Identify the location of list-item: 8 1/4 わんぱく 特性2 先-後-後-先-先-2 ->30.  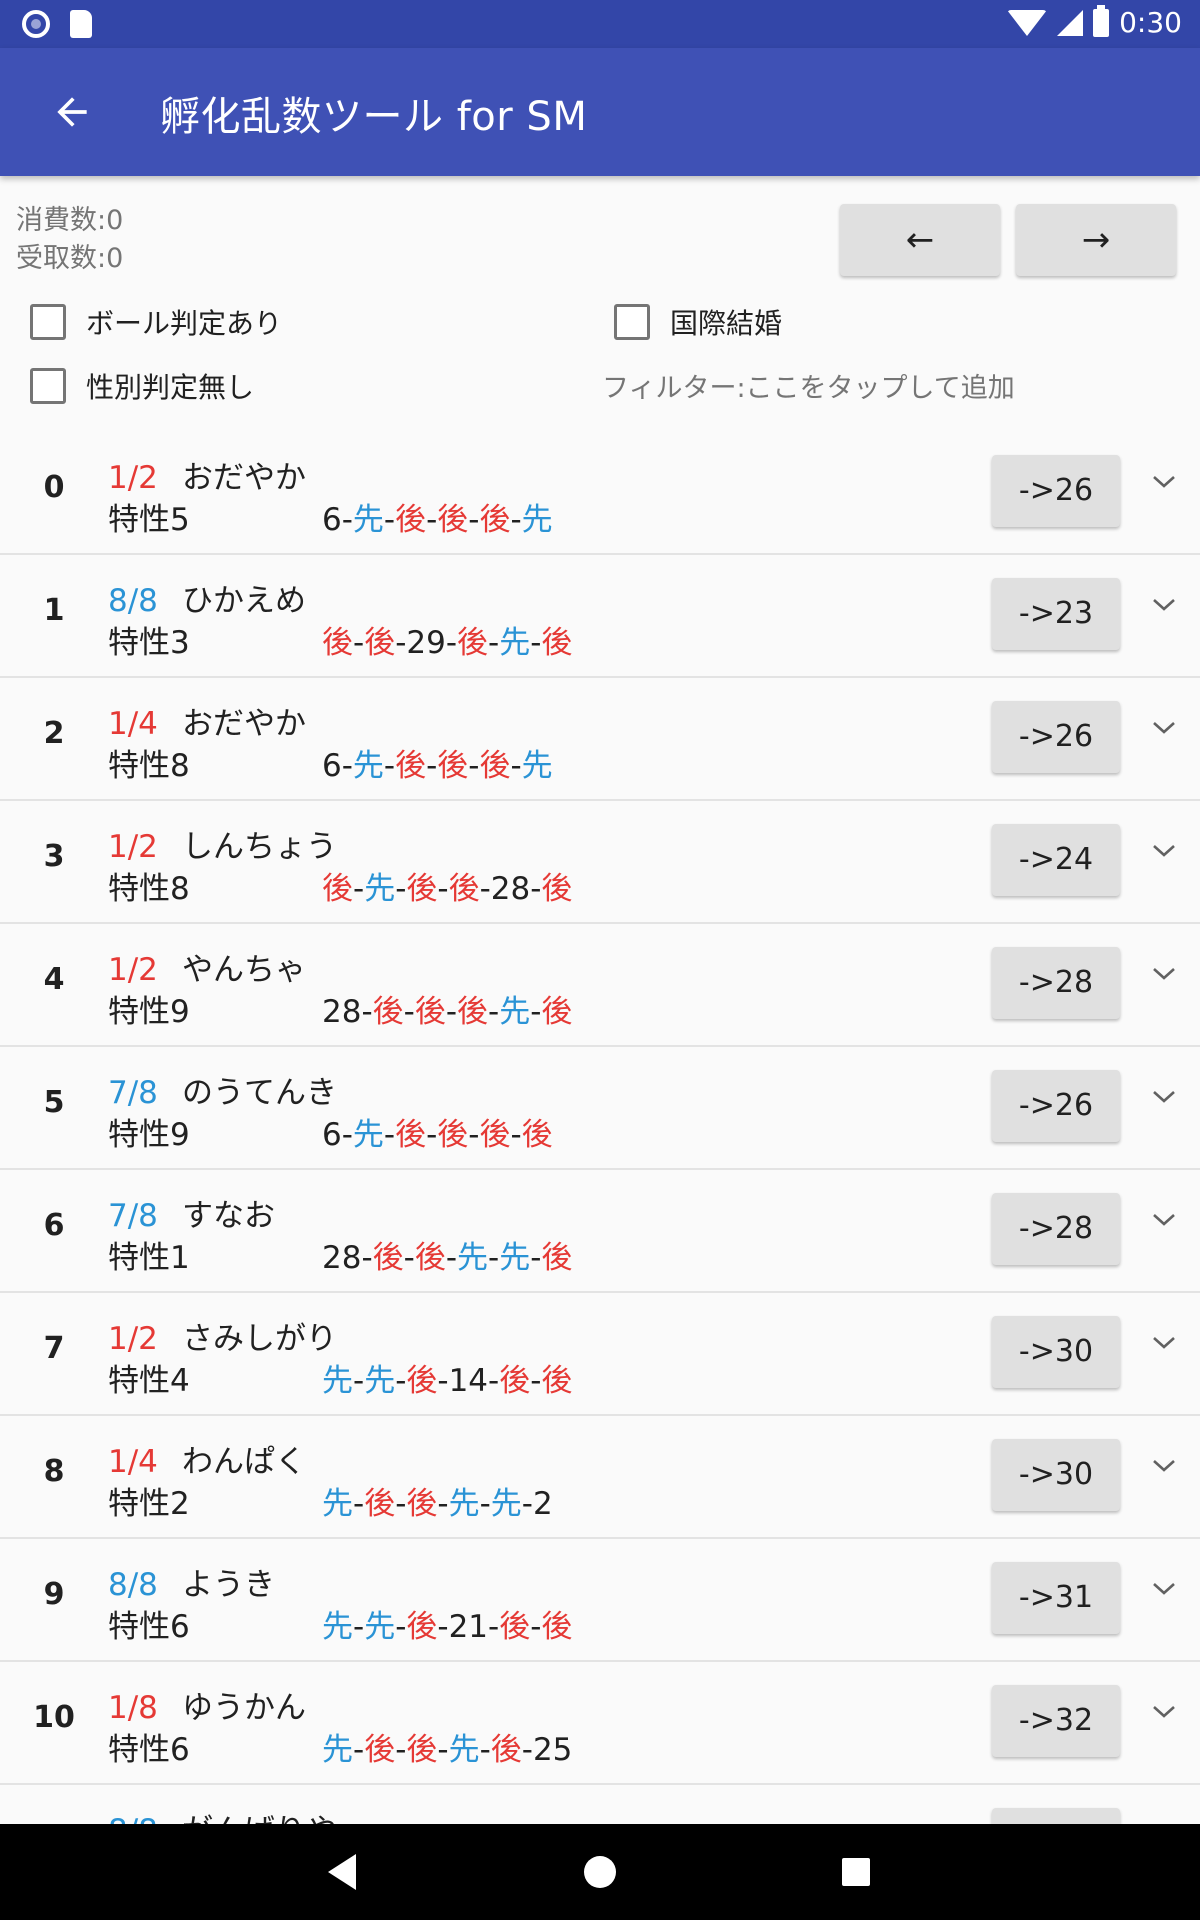
(600, 1477).